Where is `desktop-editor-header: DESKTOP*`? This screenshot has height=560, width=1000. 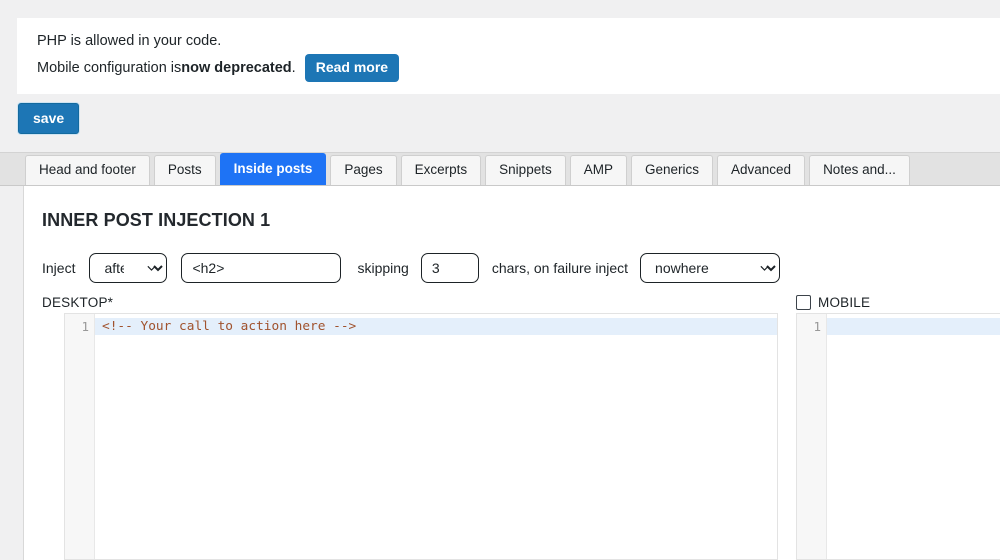 desktop-editor-header: DESKTOP* is located at coordinates (410, 302).